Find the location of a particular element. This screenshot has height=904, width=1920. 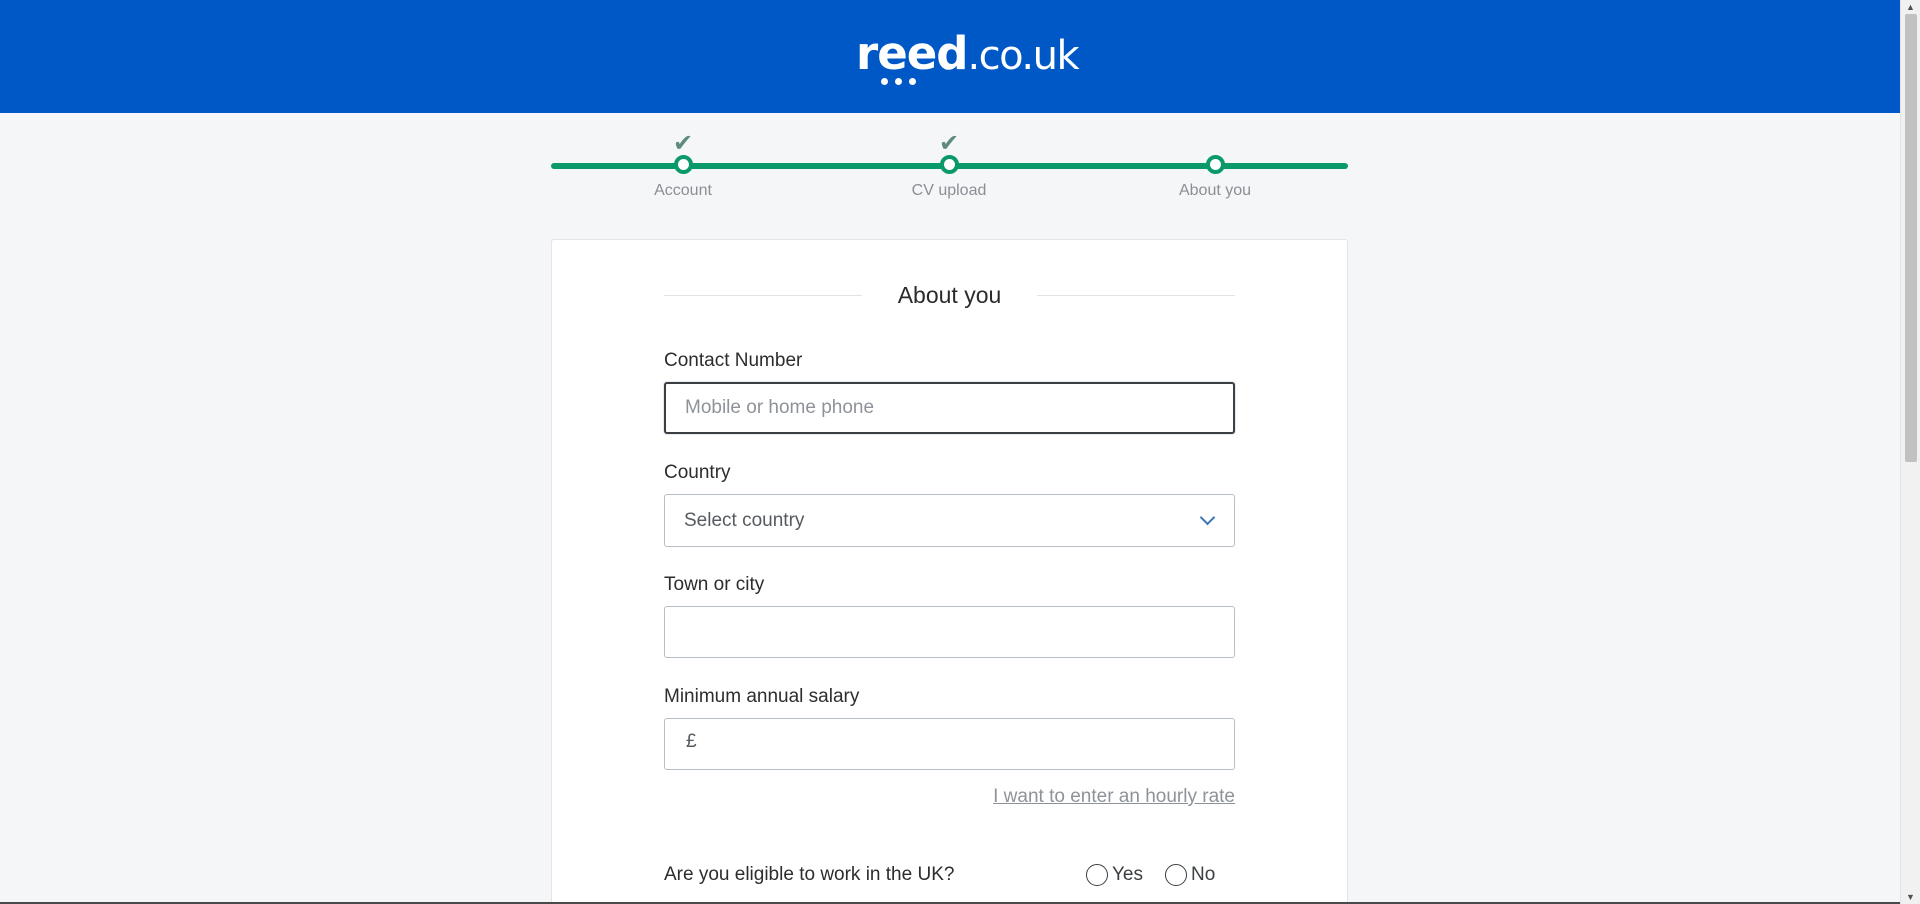

currency-symbol: £ is located at coordinates (691, 741).